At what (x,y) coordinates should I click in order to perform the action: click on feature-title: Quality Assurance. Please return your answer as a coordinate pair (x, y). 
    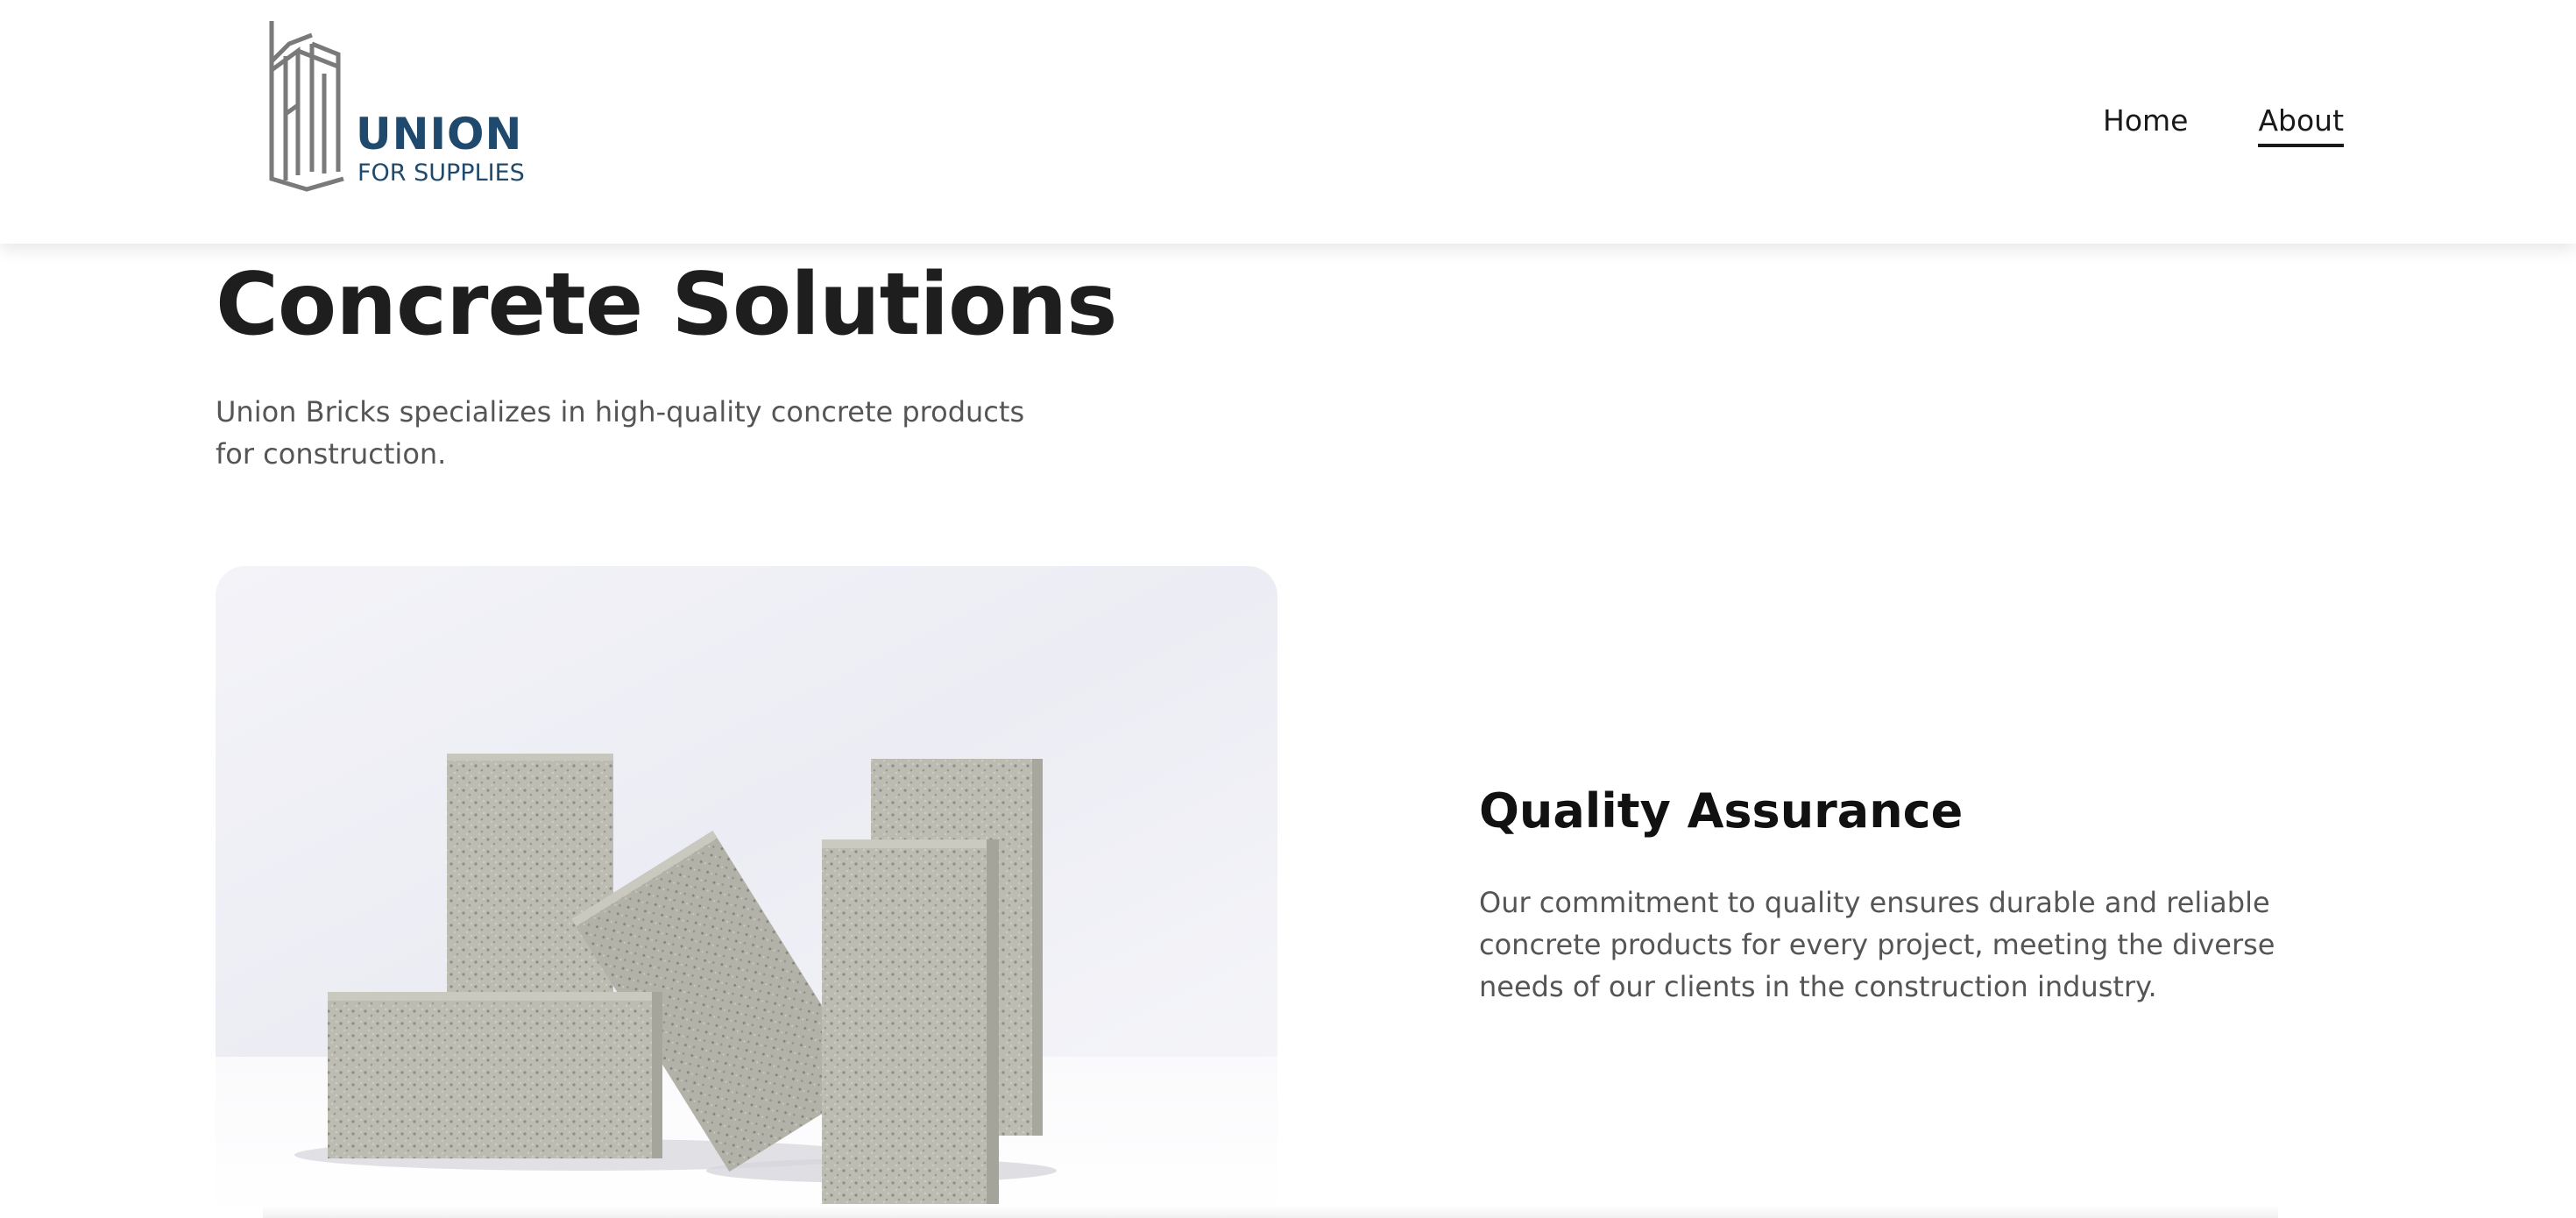
    Looking at the image, I should click on (1721, 811).